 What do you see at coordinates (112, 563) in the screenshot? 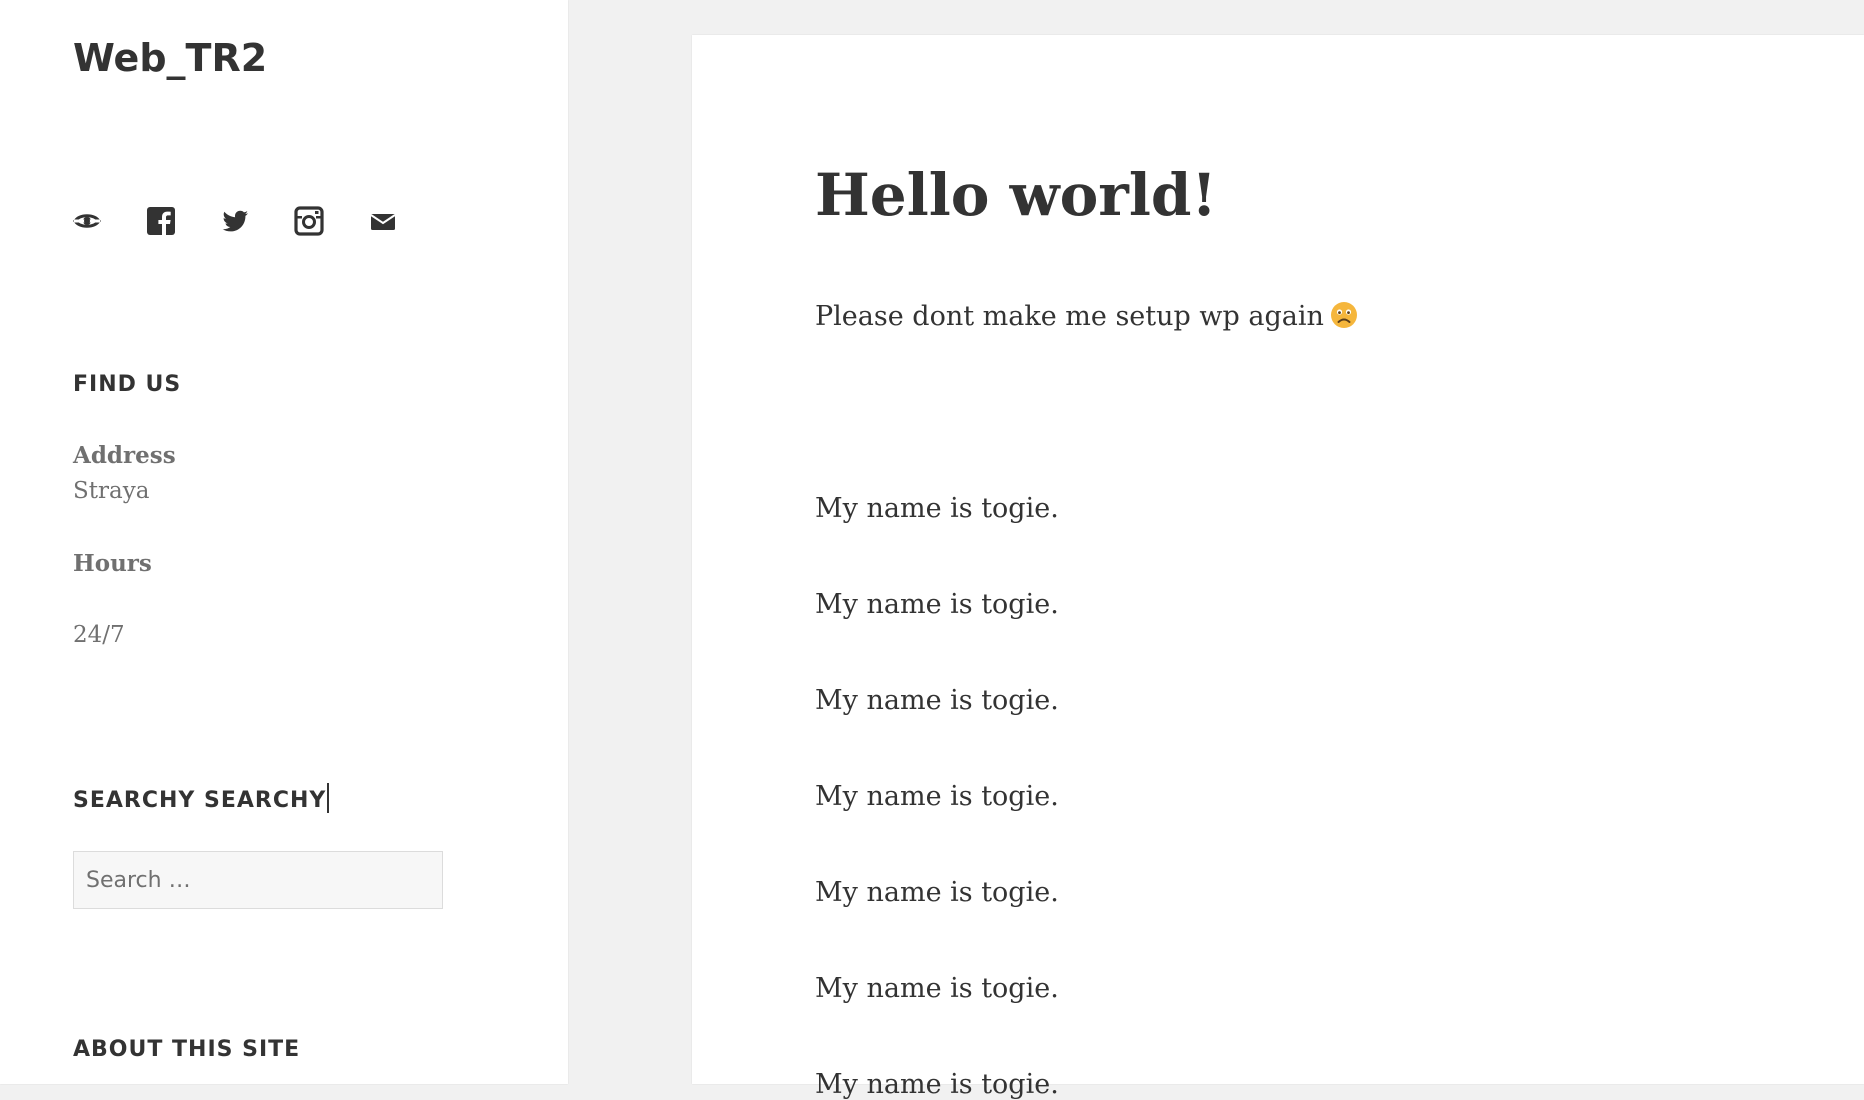
I see `hours-label: Hours` at bounding box center [112, 563].